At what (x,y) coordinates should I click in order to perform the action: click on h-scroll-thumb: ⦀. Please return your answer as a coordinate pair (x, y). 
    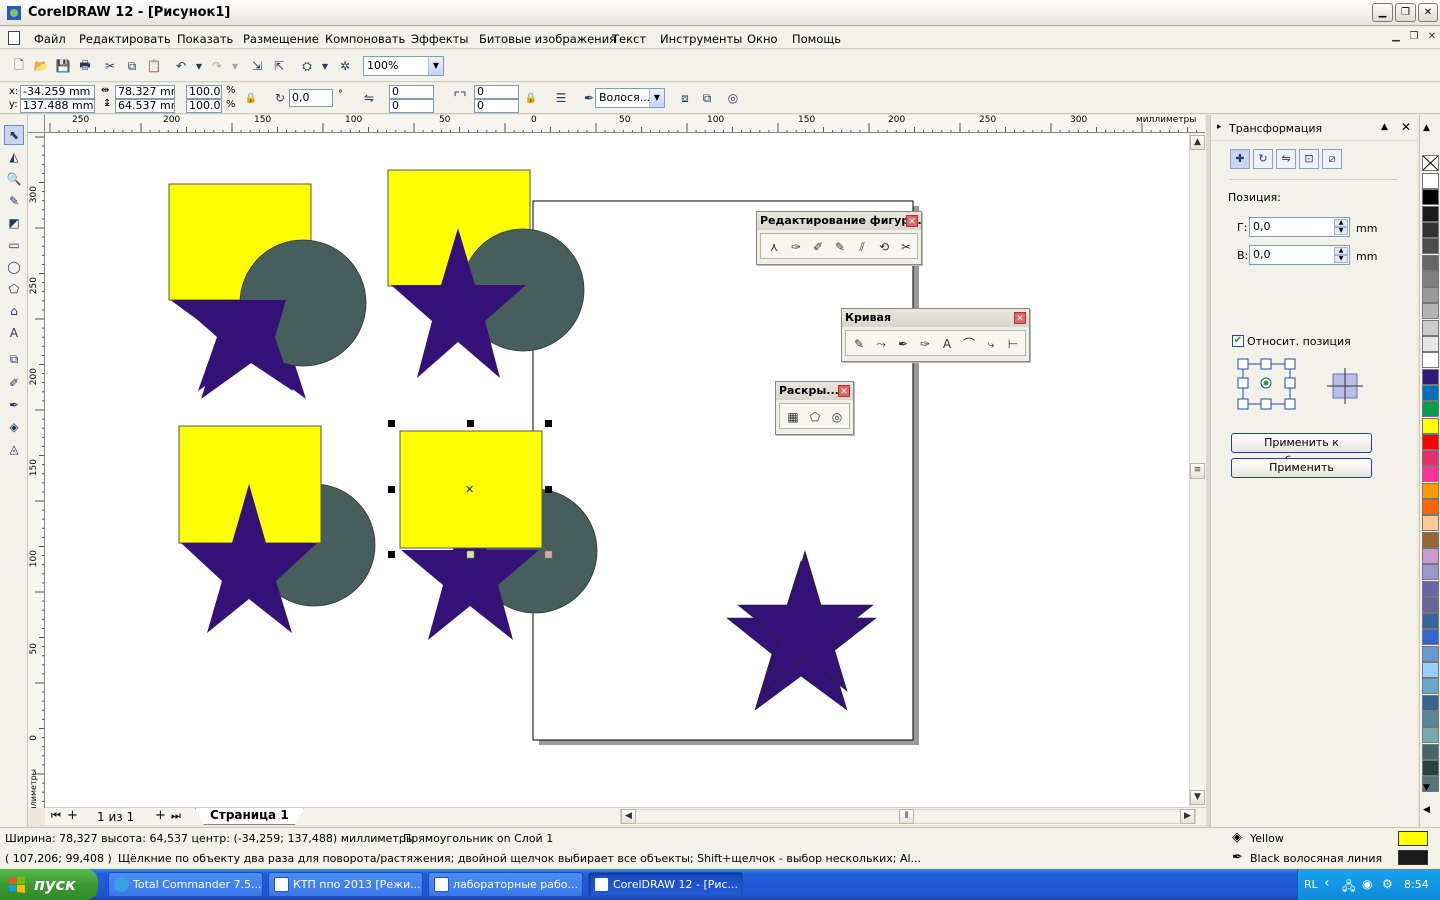
    Looking at the image, I should click on (906, 816).